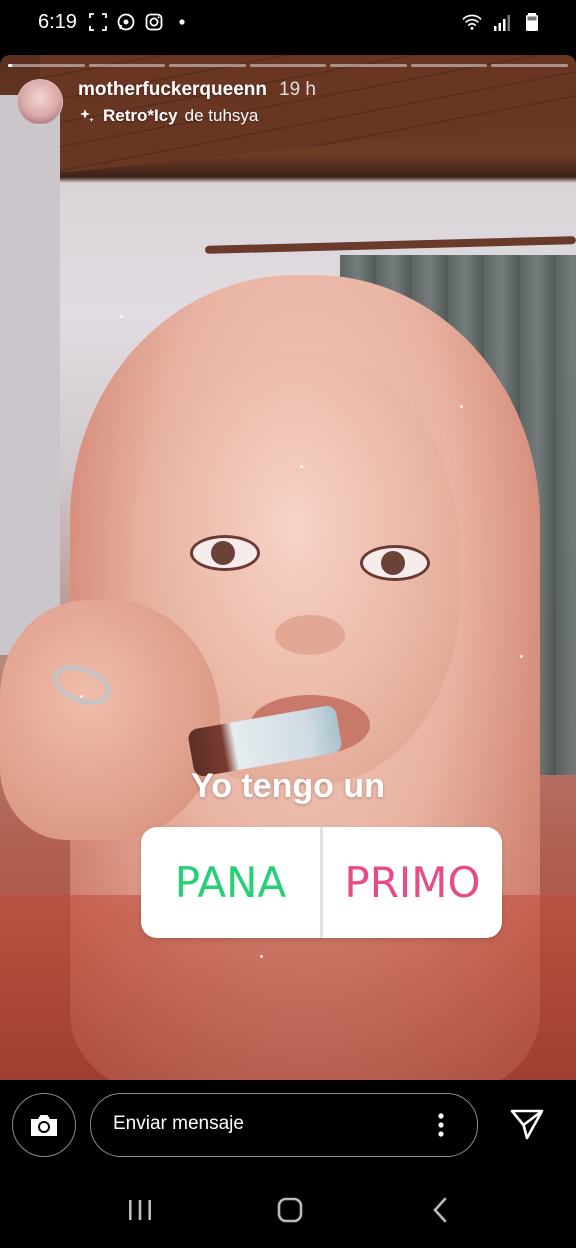  I want to click on instagram-icon, so click(154, 22).